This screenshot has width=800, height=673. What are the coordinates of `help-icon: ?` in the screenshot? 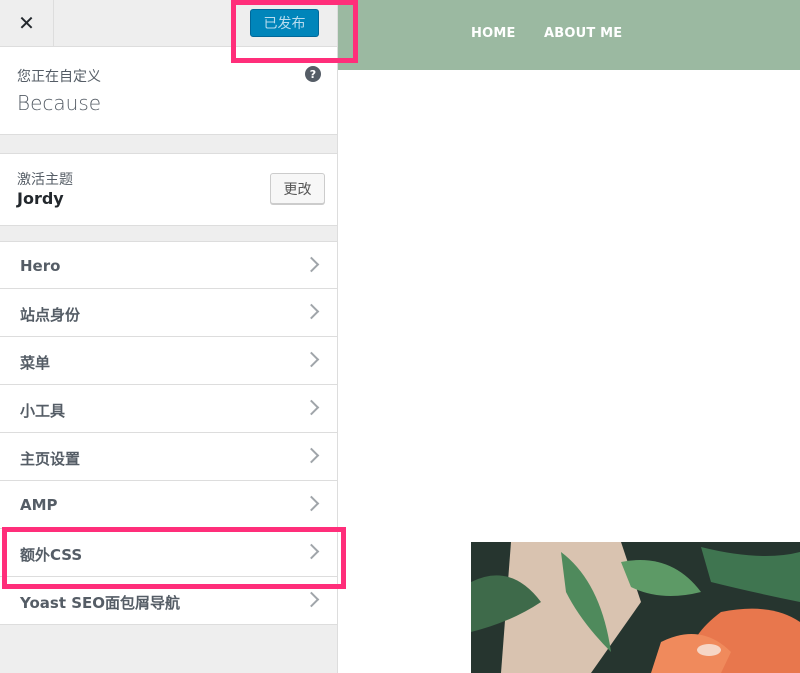 It's located at (313, 74).